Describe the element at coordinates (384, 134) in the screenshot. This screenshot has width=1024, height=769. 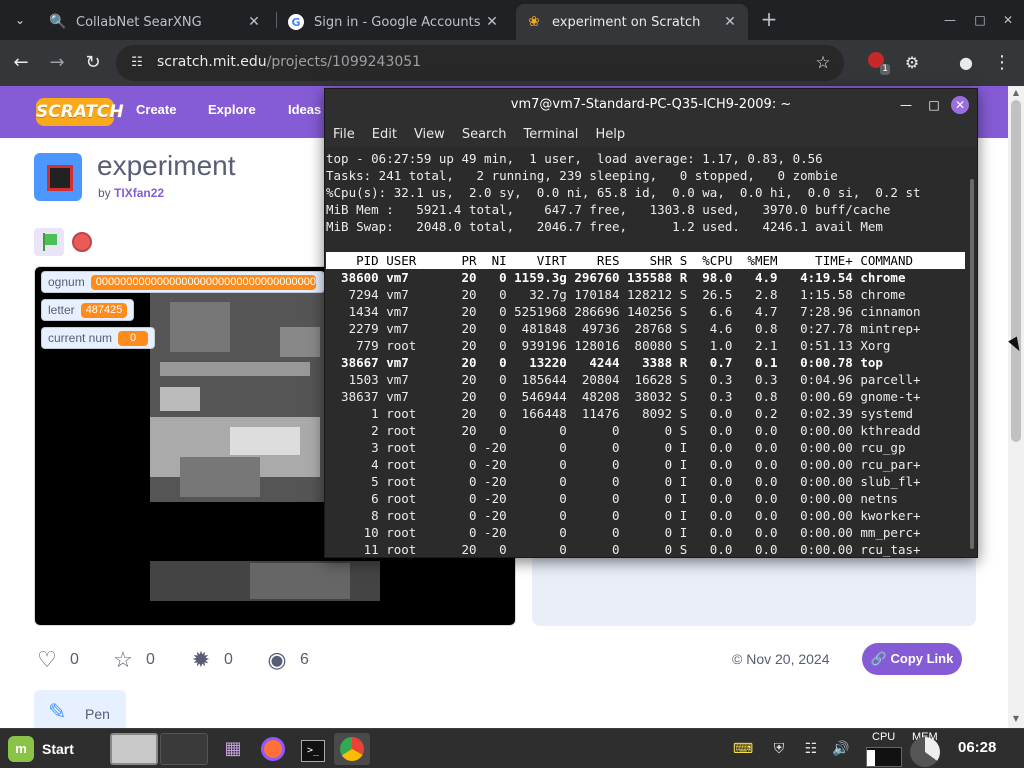
I see `menu-edit: Edit` at that location.